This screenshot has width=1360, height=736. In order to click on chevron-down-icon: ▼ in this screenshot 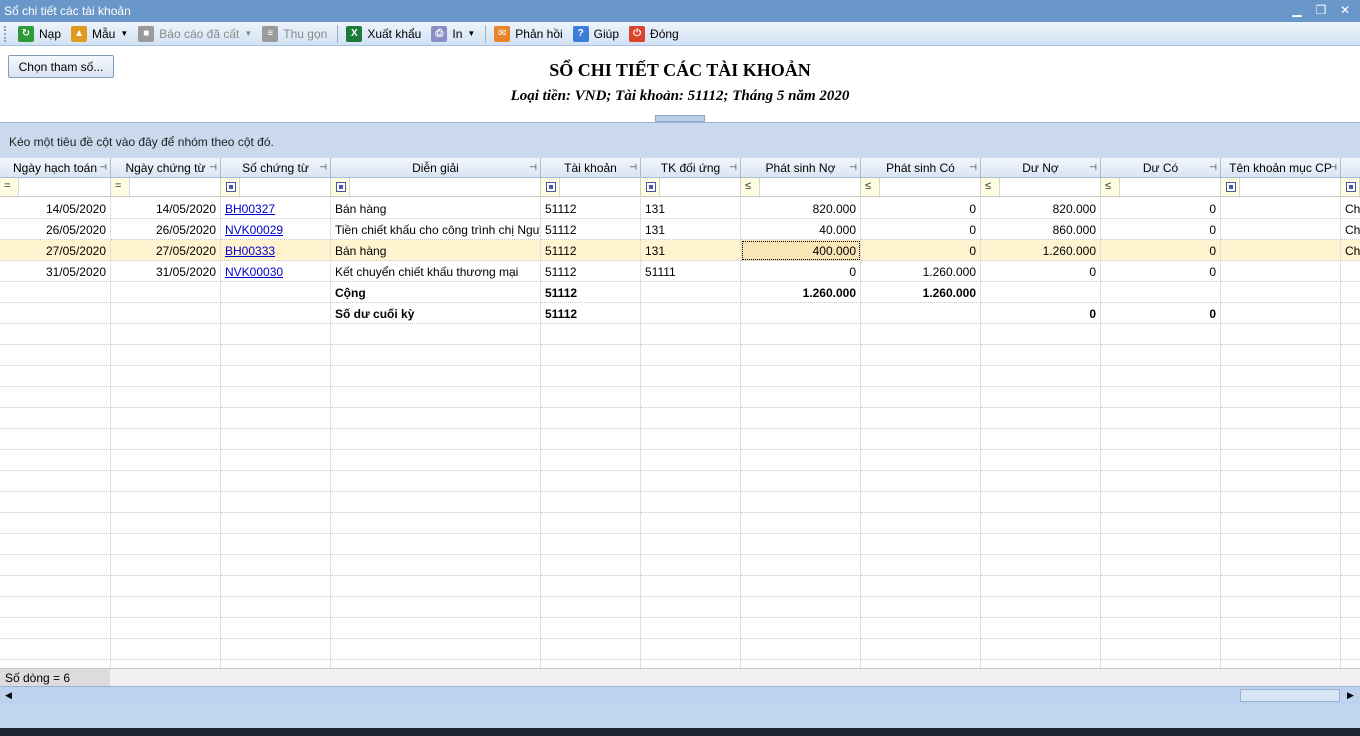, I will do `click(471, 33)`.